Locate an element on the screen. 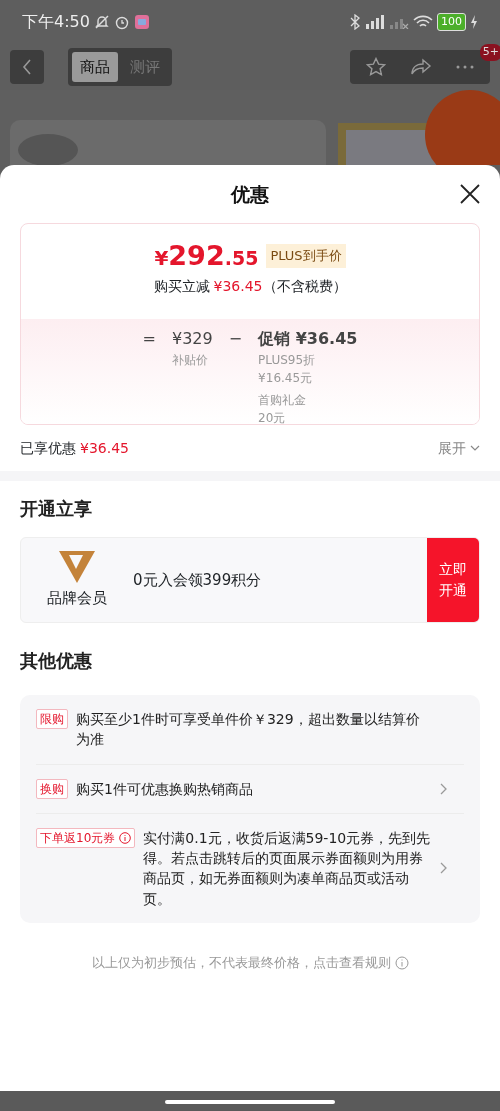 The image size is (500, 1111). base-price-label: 补贴价 is located at coordinates (190, 360).